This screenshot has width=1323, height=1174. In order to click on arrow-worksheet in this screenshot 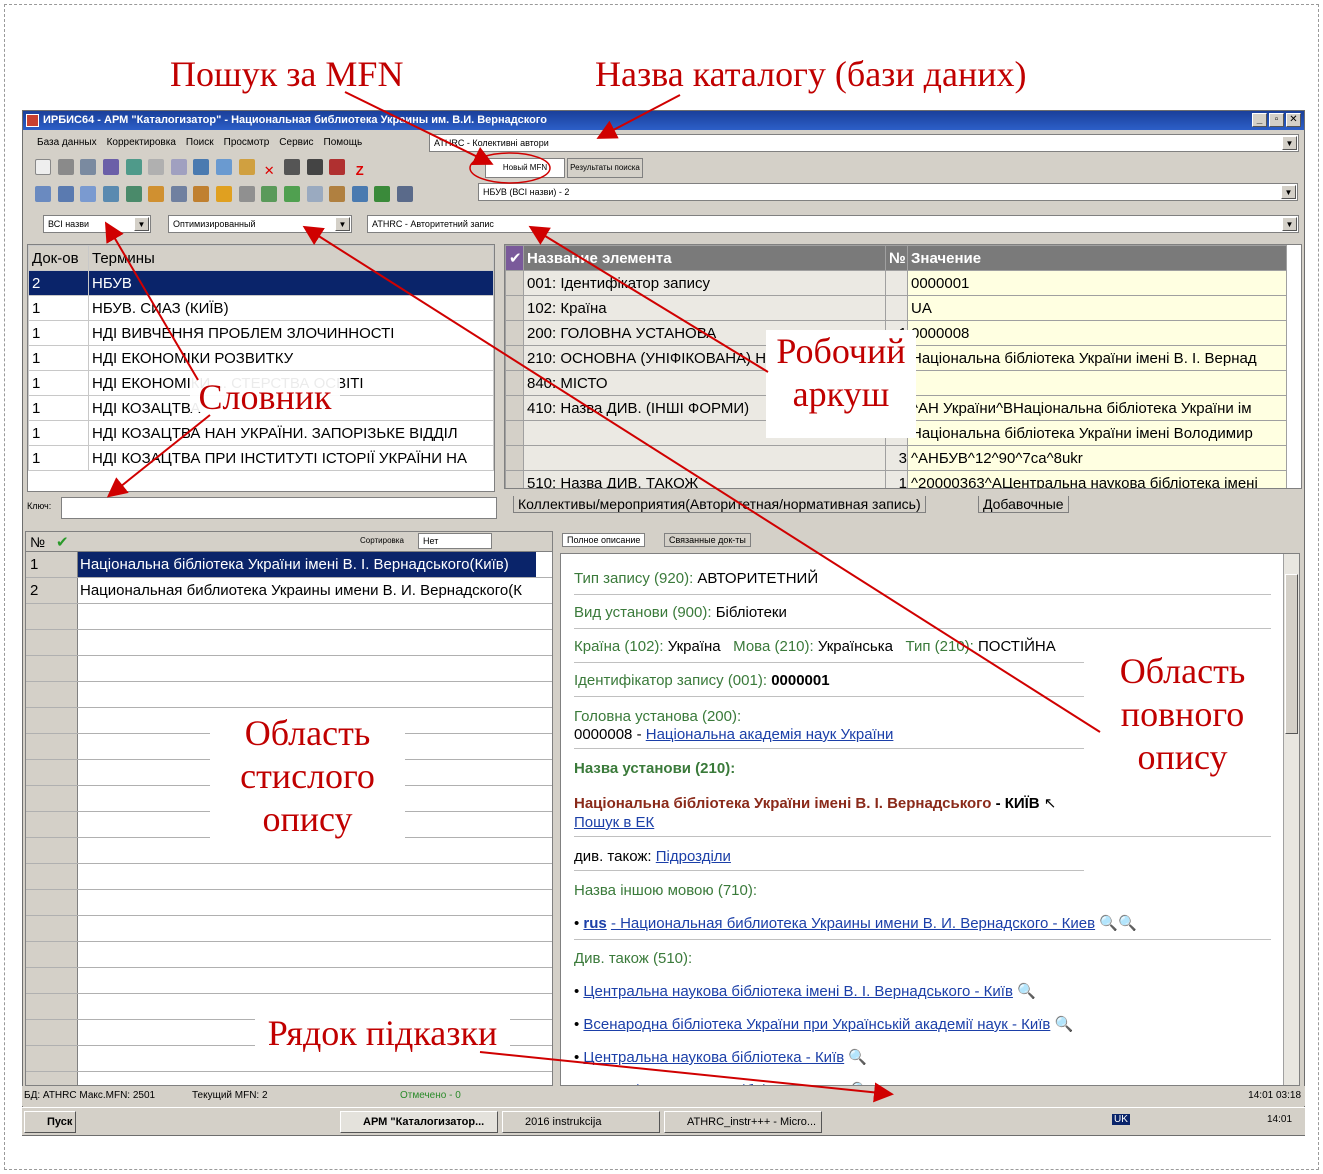, I will do `click(648, 299)`.